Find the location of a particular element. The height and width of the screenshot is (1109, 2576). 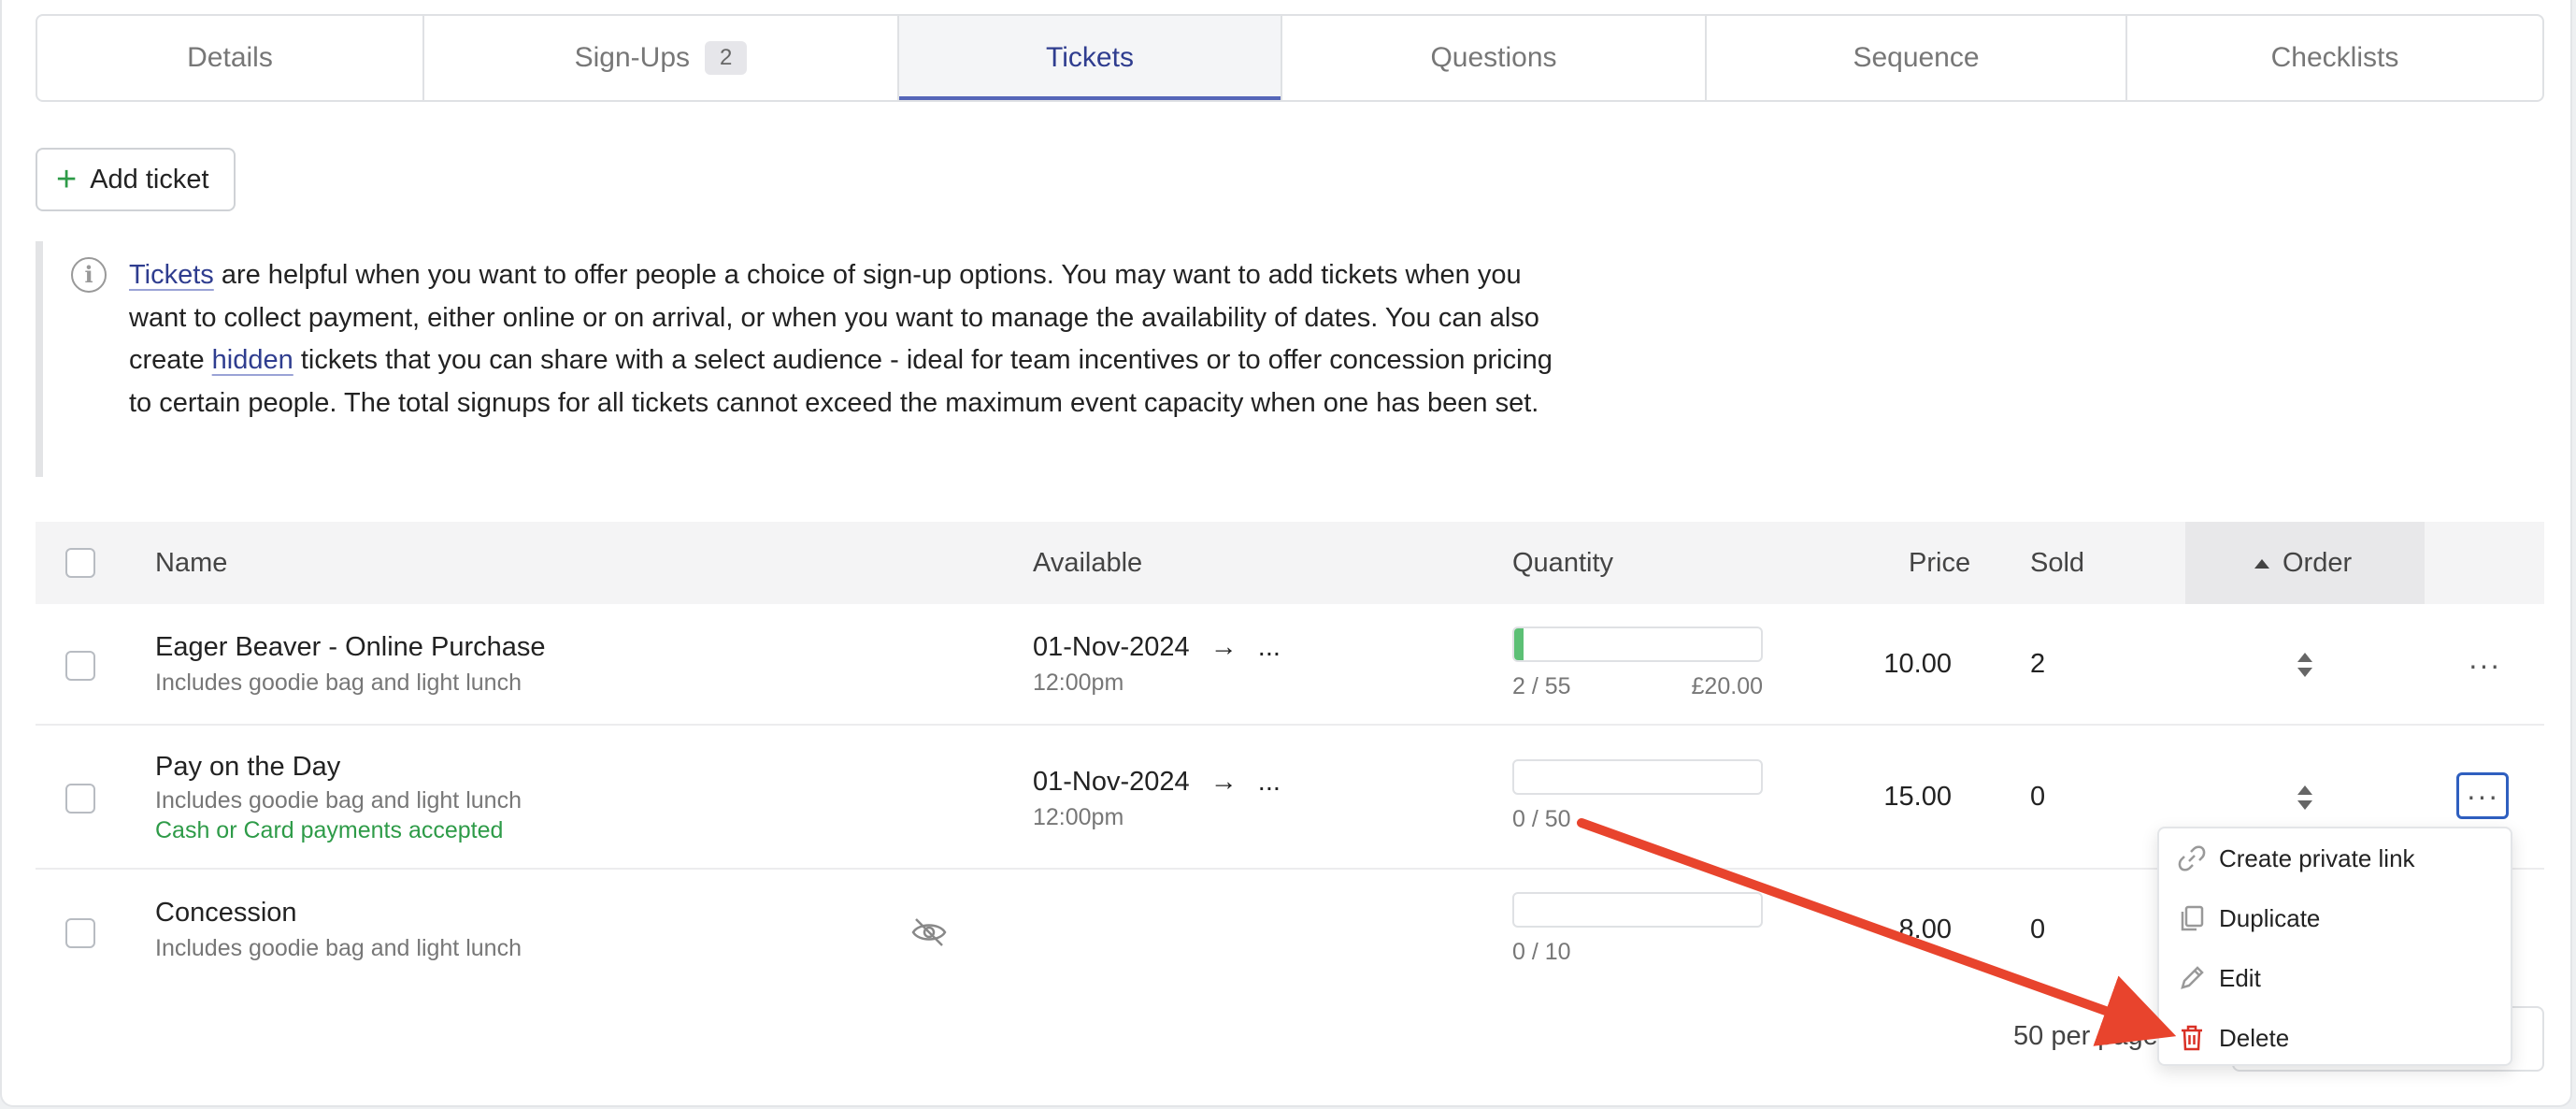

tab-label: Questions is located at coordinates (1493, 57).